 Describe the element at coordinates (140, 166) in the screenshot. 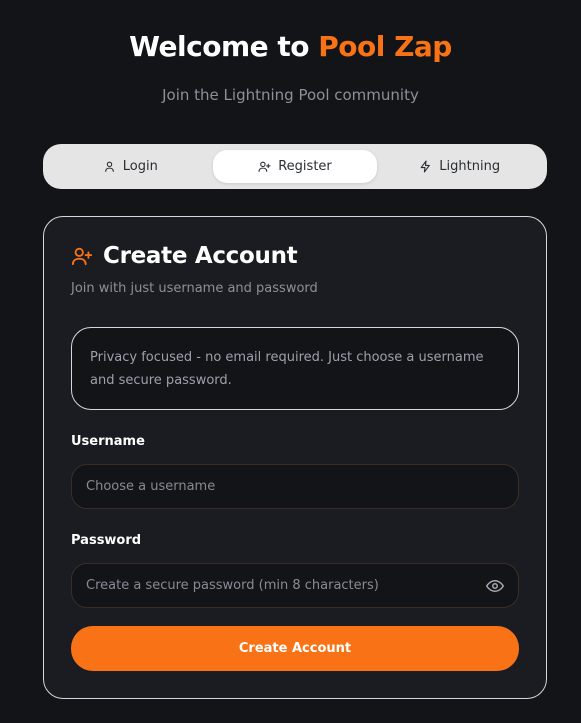

I see `tab-login-label: Login` at that location.